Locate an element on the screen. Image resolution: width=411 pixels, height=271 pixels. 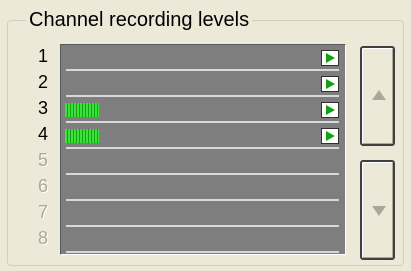
channel-number-1: 1 is located at coordinates (42, 56).